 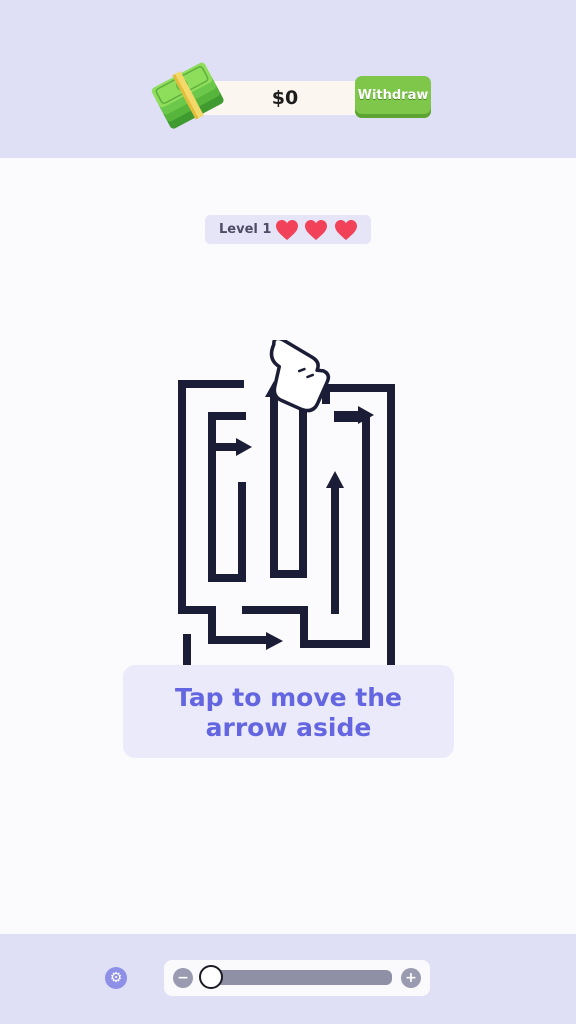 I want to click on zoom-out-button: −, so click(x=183, y=978).